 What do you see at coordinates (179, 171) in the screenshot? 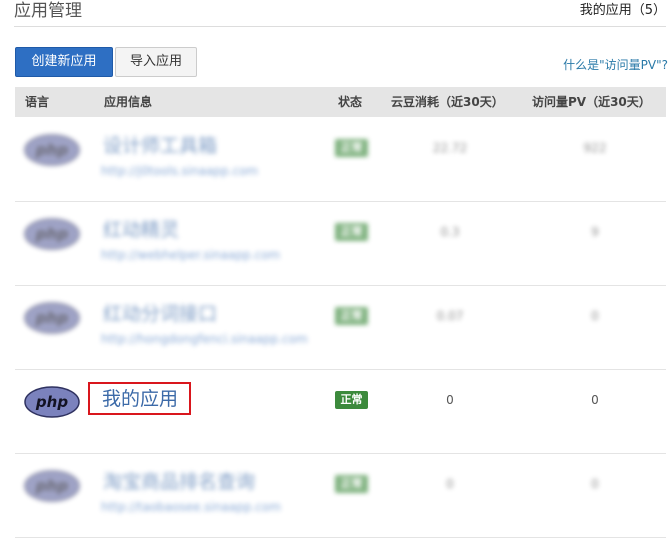
I see `app-url-link: http://j0tools.sinaapp.com` at bounding box center [179, 171].